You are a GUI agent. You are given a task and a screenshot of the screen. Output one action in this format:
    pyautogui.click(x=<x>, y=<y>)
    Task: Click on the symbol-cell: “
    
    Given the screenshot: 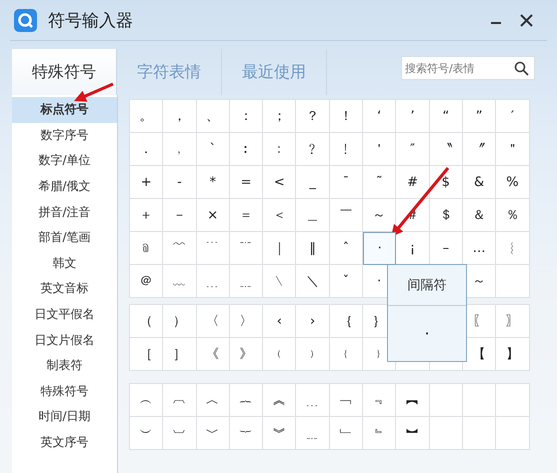 What is the action you would take?
    pyautogui.click(x=446, y=116)
    